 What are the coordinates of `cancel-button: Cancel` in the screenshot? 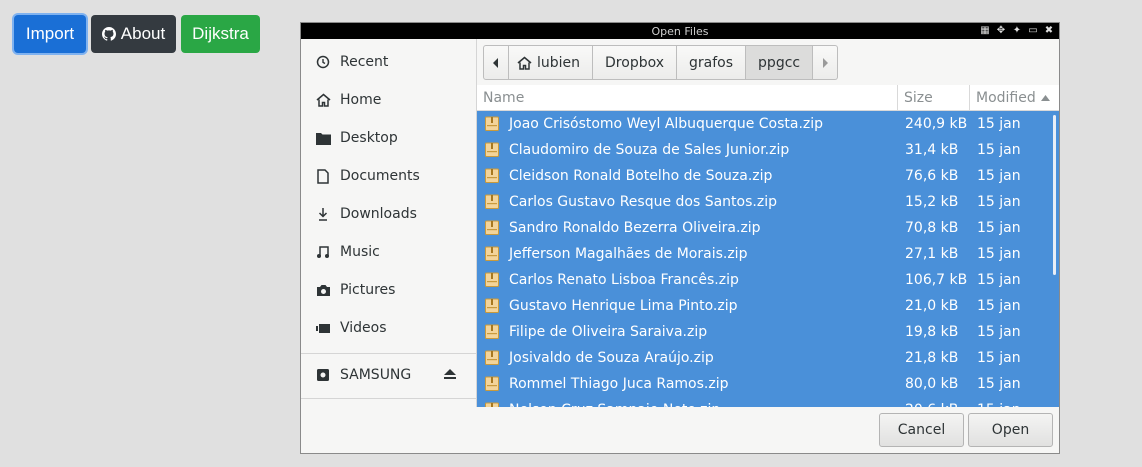 It's located at (921, 430).